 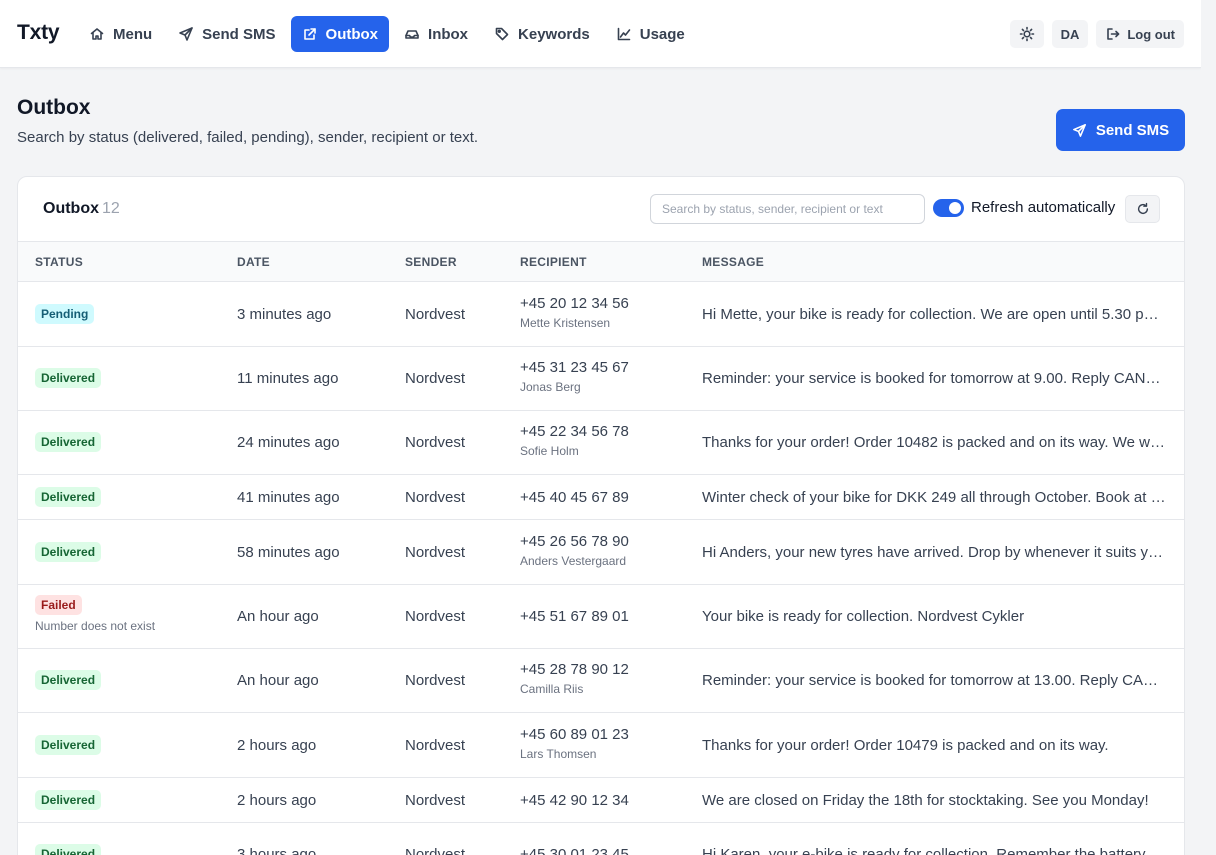 What do you see at coordinates (352, 34) in the screenshot?
I see `nav-item-label: Outbox` at bounding box center [352, 34].